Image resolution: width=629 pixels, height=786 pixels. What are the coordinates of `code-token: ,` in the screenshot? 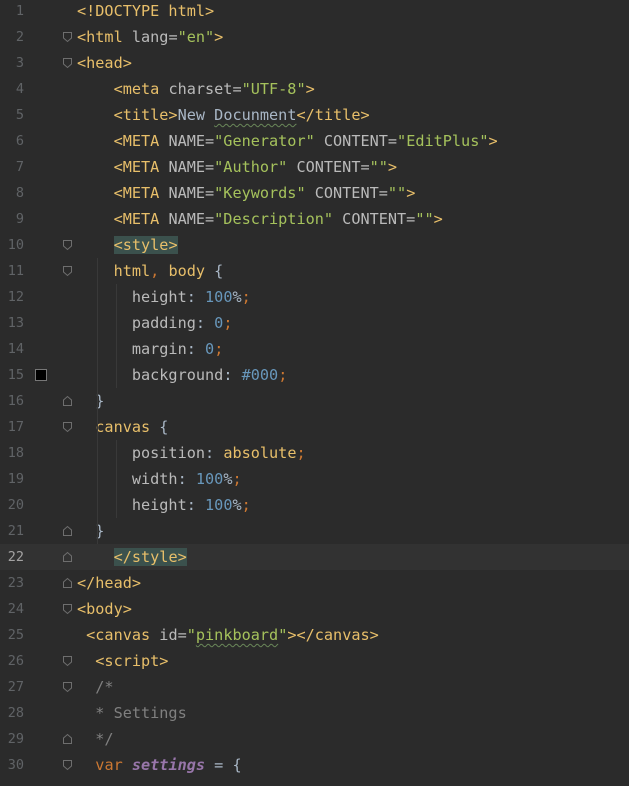 It's located at (159, 271).